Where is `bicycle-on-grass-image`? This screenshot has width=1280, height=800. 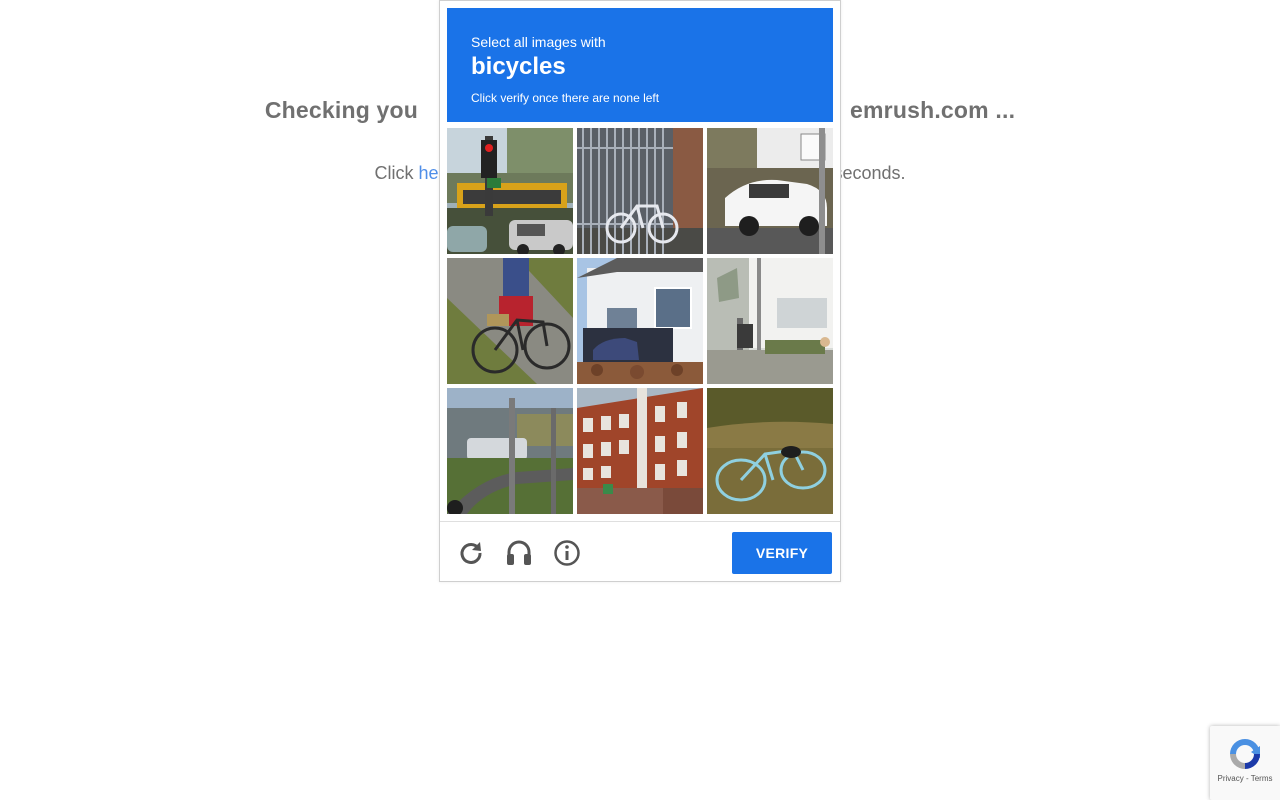 bicycle-on-grass-image is located at coordinates (770, 451).